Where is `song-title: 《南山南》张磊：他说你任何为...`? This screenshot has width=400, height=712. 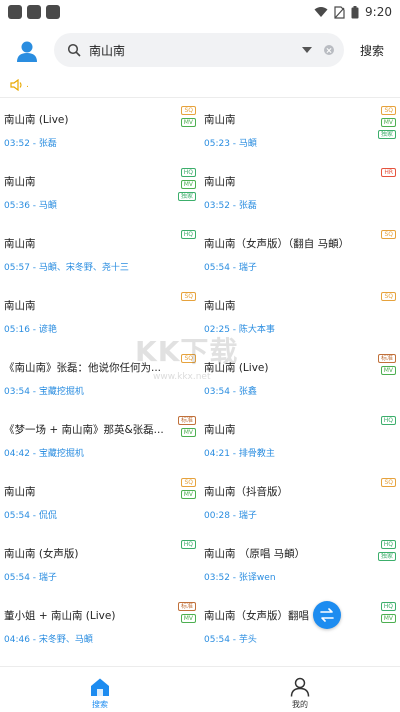 song-title: 《南山南》张磊：他说你任何为... is located at coordinates (83, 368).